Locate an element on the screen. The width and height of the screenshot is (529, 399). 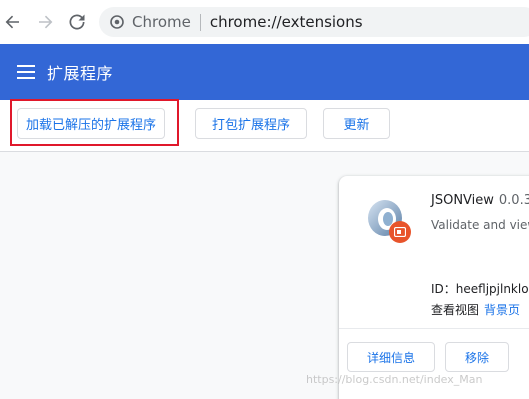
arrow-right-icon is located at coordinates (46, 22).